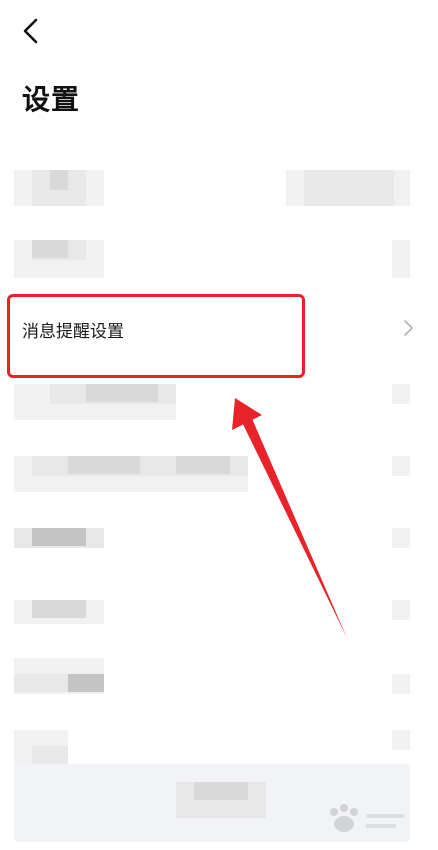 This screenshot has width=438, height=850. Describe the element at coordinates (73, 332) in the screenshot. I see `message-alert-settings-label: 消息提醒设置` at that location.